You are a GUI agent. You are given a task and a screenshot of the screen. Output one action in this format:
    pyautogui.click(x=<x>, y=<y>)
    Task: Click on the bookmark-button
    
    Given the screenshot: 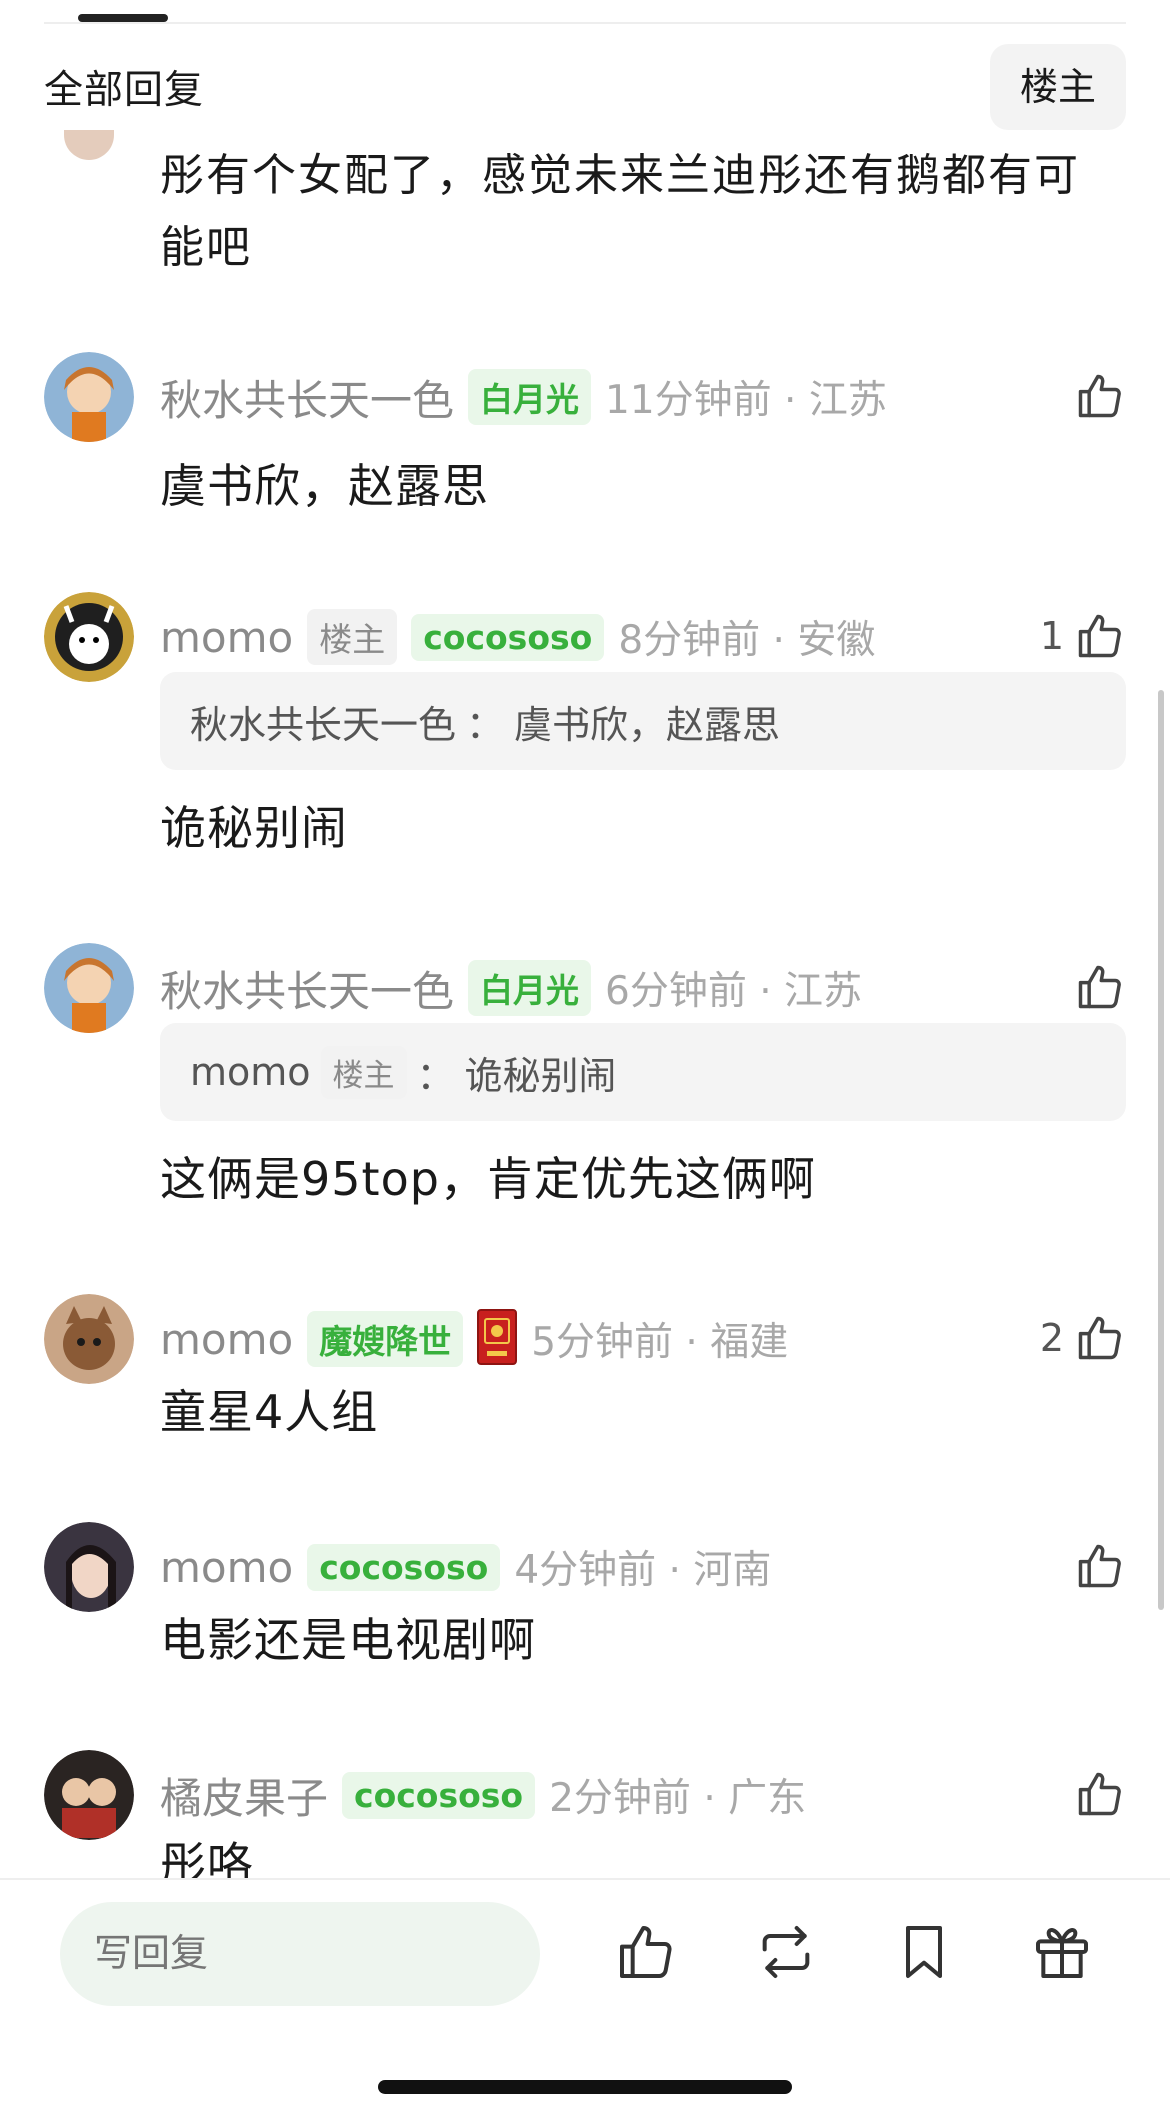 What is the action you would take?
    pyautogui.click(x=924, y=1952)
    